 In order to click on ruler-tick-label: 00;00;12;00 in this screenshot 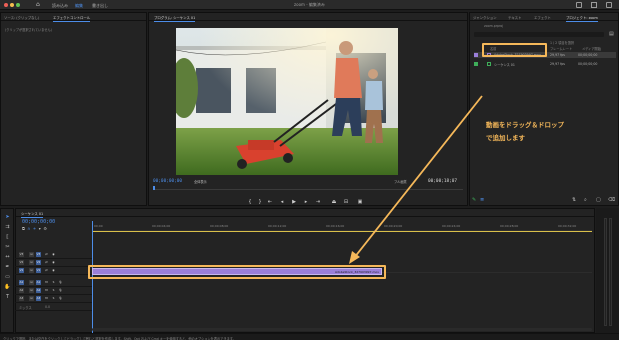, I will do `click(277, 226)`.